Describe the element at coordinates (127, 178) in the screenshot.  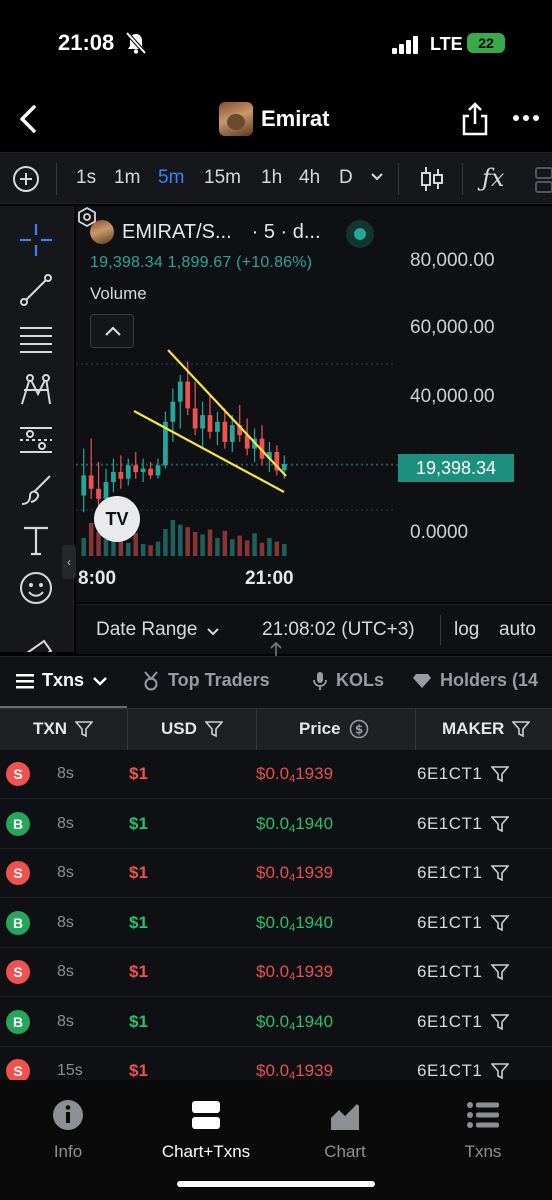
I see `timeframe-1m: 1m` at that location.